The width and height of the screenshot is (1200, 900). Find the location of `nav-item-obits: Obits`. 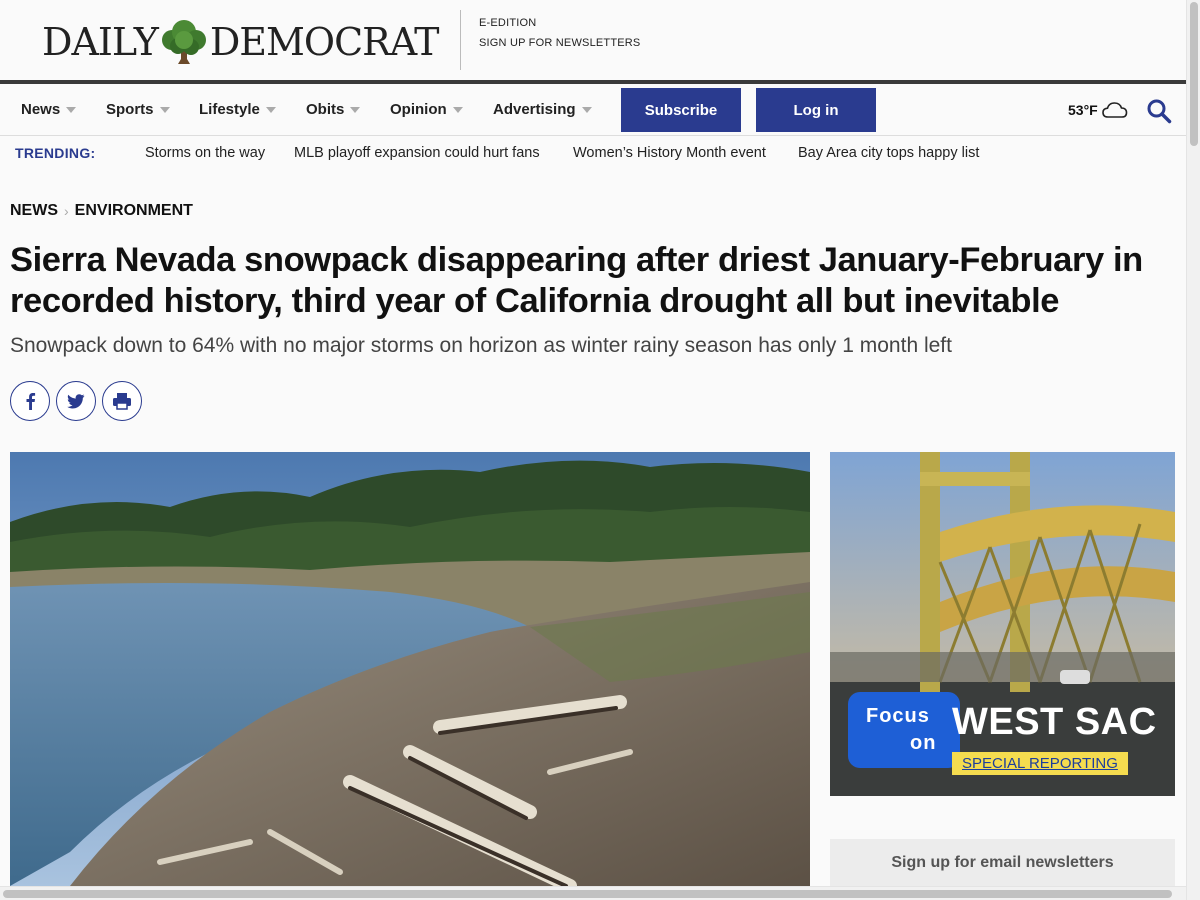

nav-item-obits: Obits is located at coordinates (333, 109).